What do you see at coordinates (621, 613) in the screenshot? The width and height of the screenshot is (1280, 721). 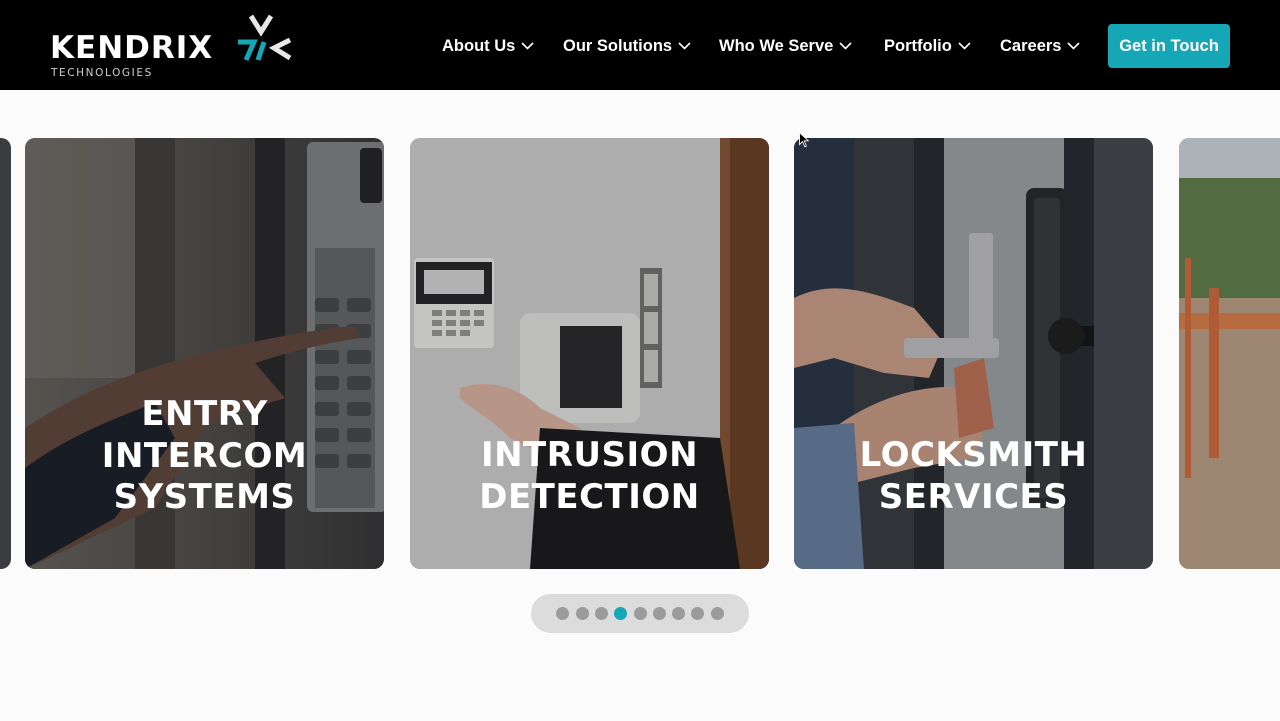 I see `pagination-dot-active` at bounding box center [621, 613].